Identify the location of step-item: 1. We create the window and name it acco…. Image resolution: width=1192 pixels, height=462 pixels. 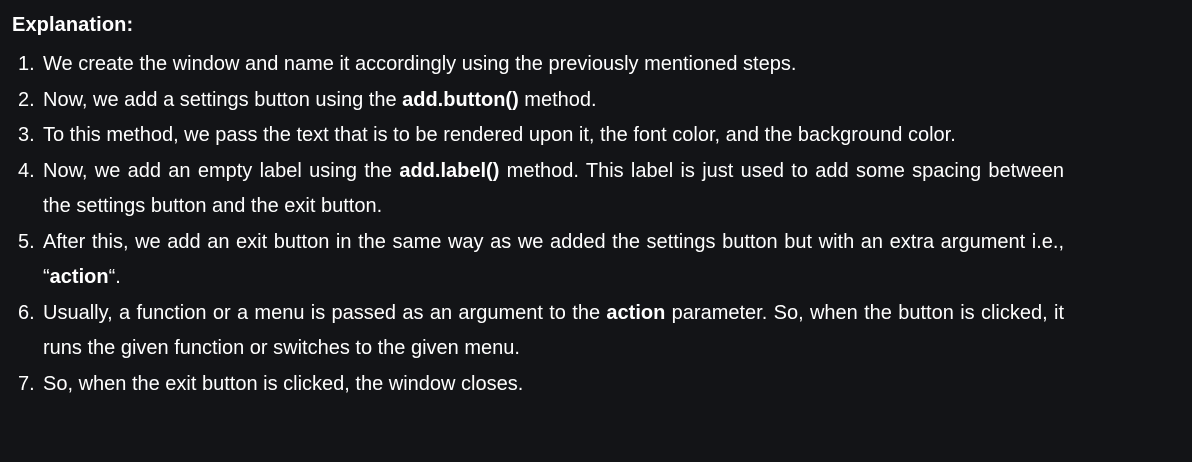
(541, 65).